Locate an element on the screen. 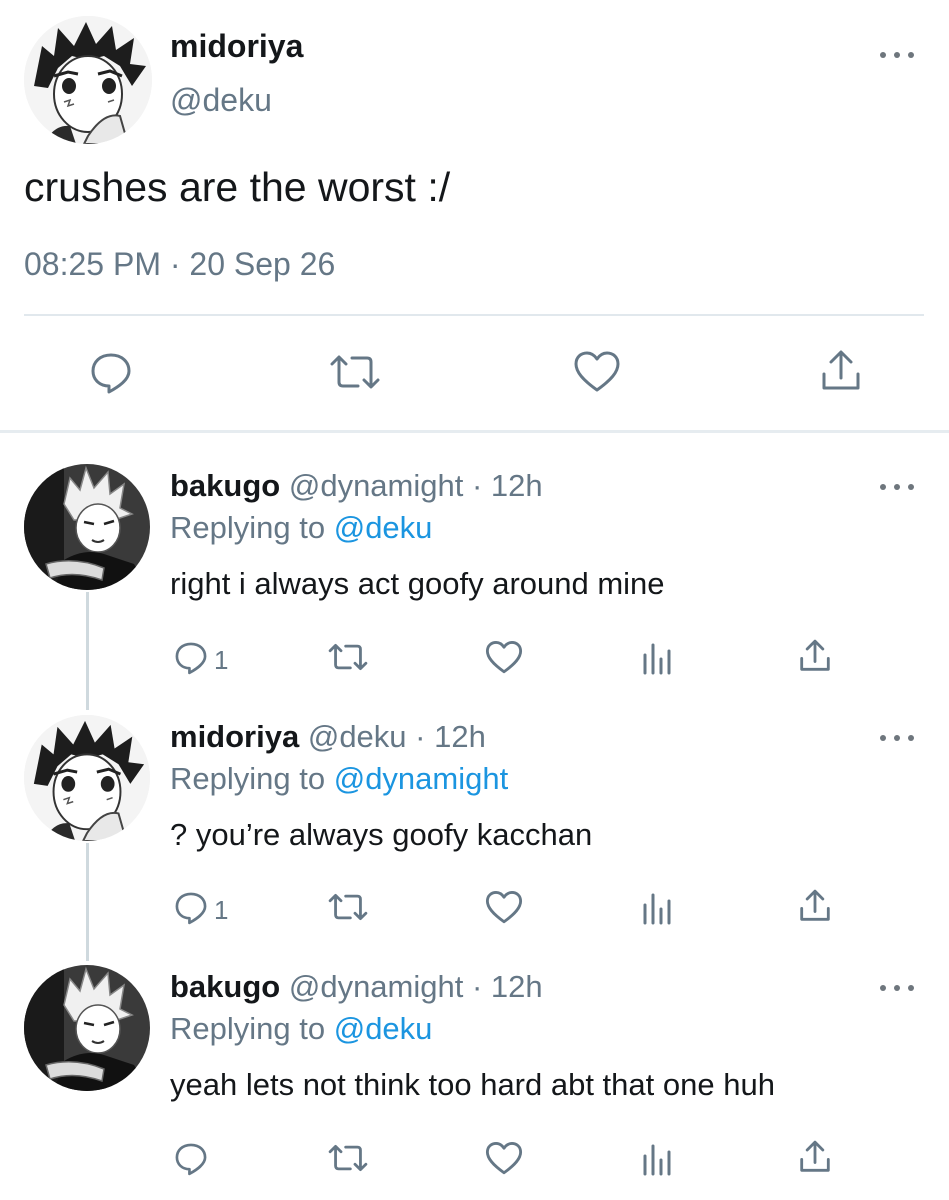 This screenshot has height=1200, width=949. author-name: midoriya is located at coordinates (236, 46).